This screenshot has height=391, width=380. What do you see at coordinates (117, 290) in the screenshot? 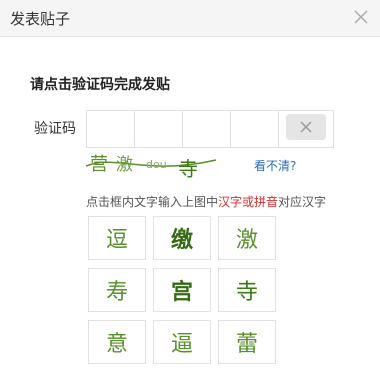
I see `char-option: 寿` at bounding box center [117, 290].